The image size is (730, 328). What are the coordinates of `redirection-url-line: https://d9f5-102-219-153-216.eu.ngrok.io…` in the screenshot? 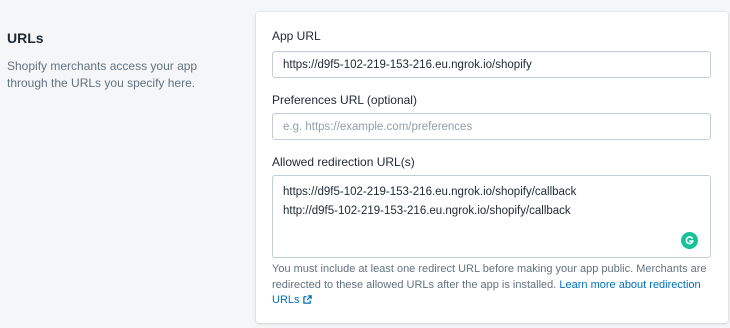 It's located at (430, 192).